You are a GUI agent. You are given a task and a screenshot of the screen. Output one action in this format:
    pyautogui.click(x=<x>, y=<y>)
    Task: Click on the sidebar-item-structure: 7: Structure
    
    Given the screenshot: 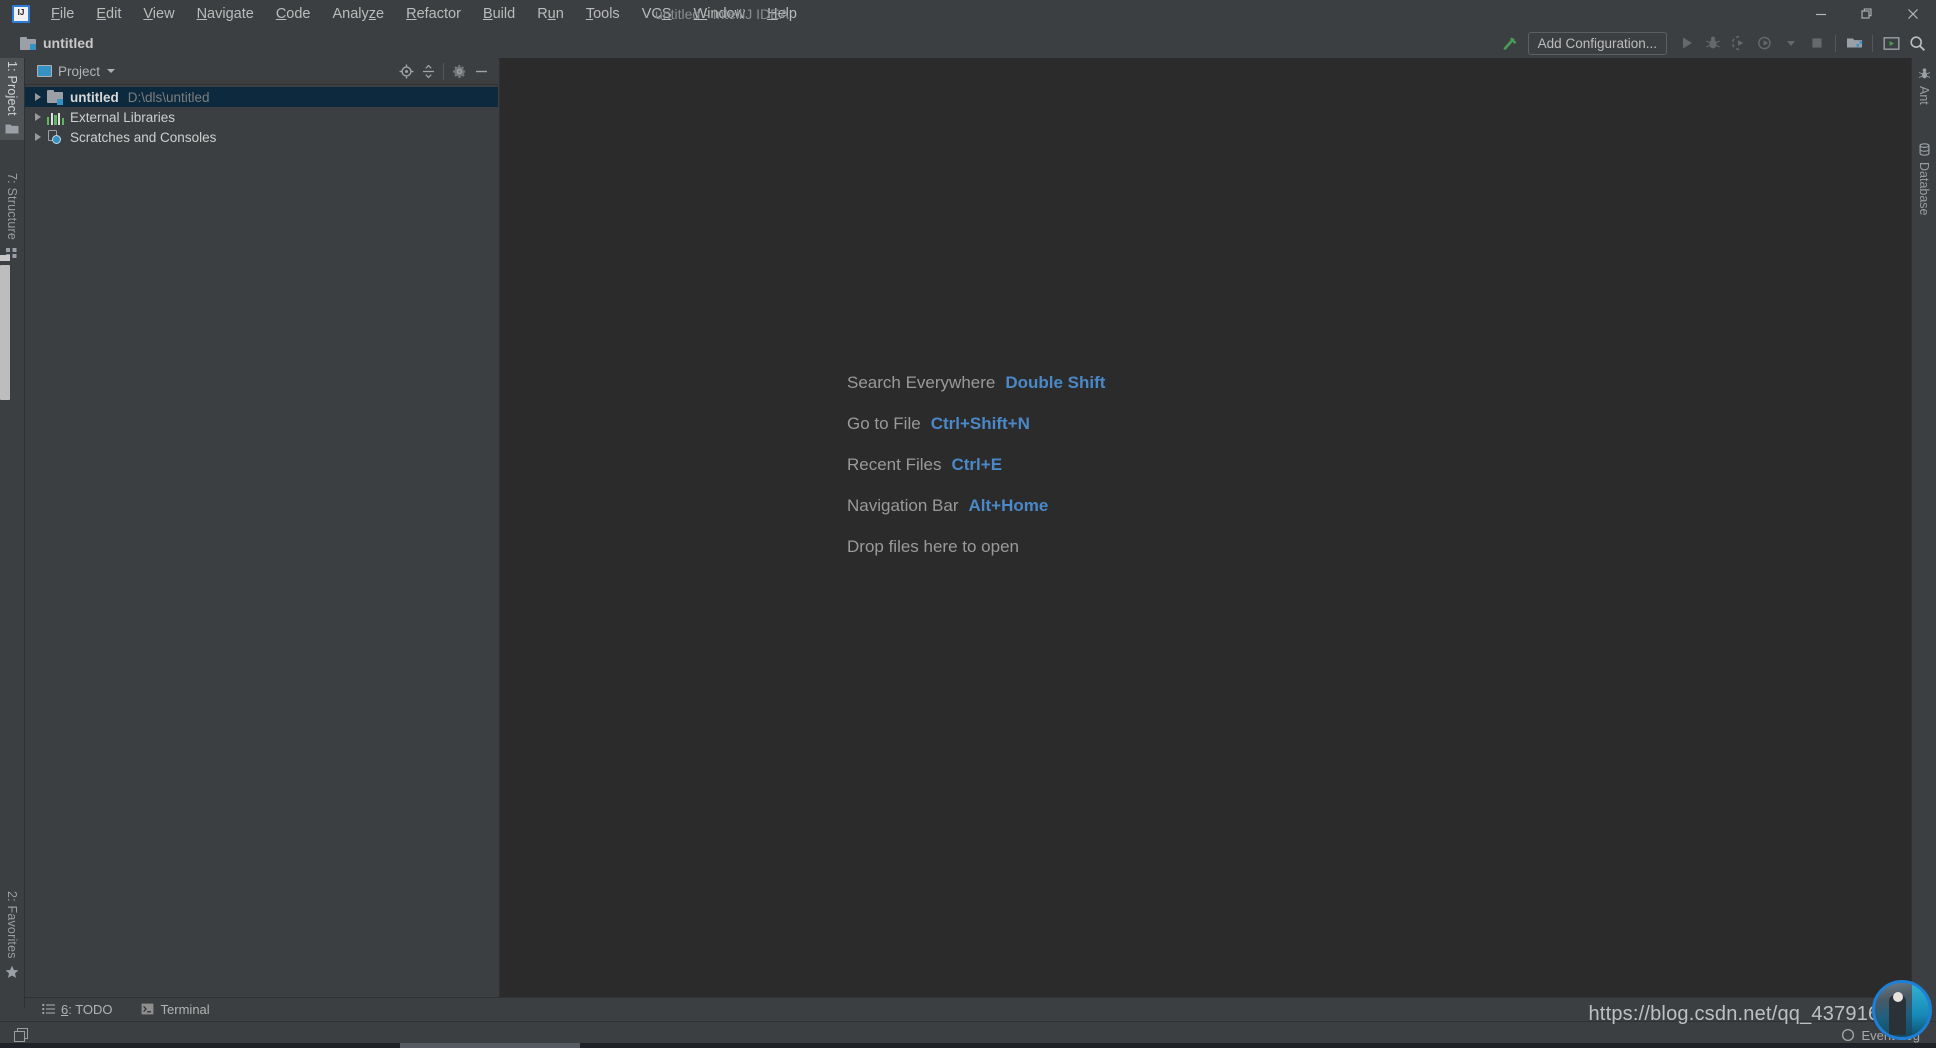 What is the action you would take?
    pyautogui.click(x=12, y=217)
    